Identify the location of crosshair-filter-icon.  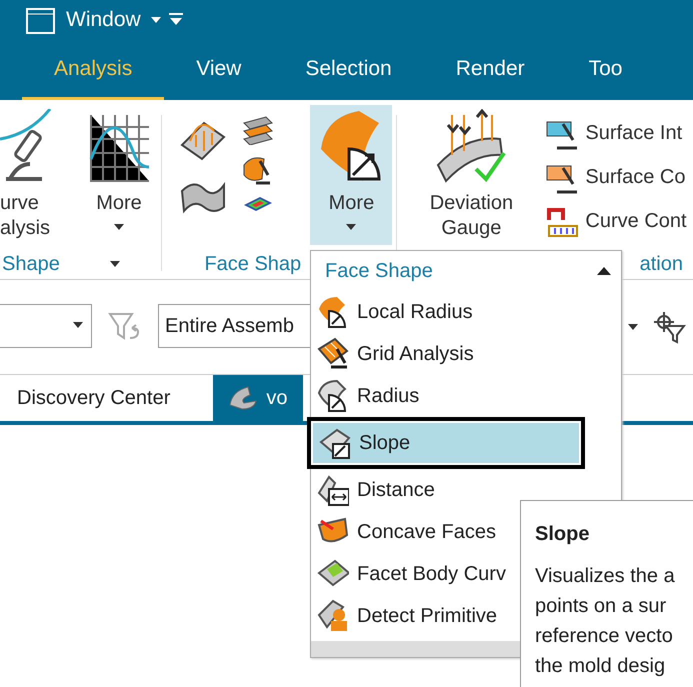
(669, 327).